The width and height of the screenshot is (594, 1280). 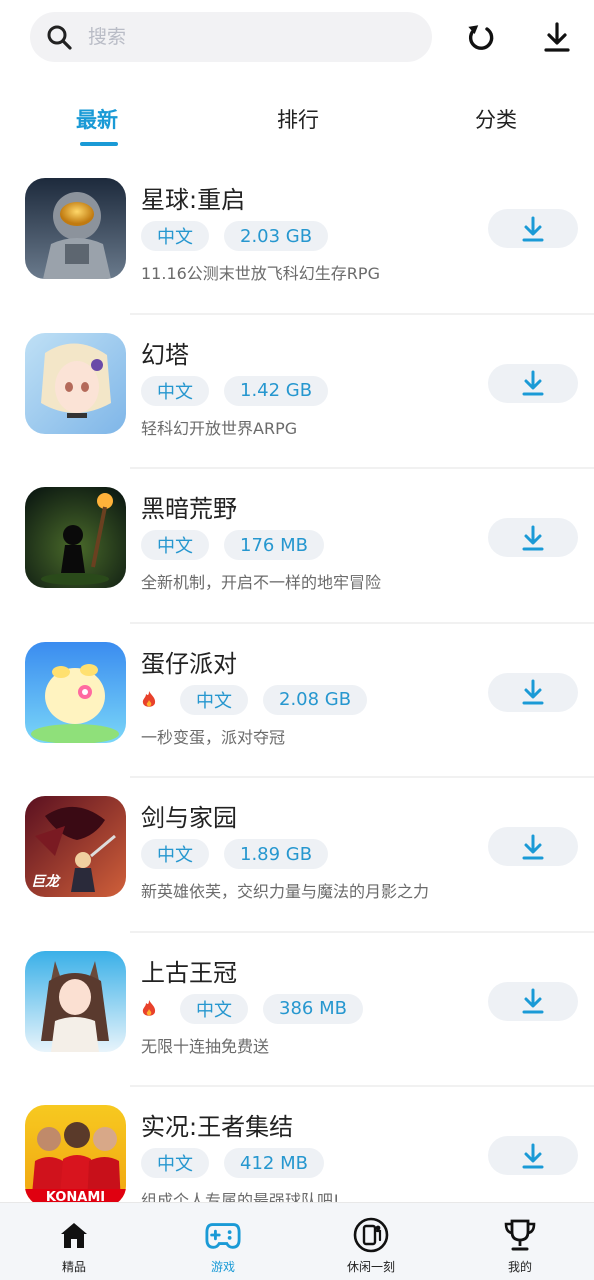 What do you see at coordinates (520, 1235) in the screenshot?
I see `trophy-icon` at bounding box center [520, 1235].